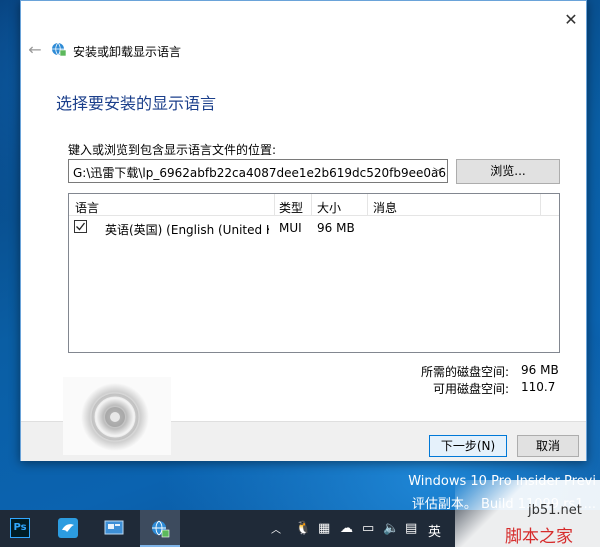 This screenshot has height=547, width=600. What do you see at coordinates (548, 446) in the screenshot?
I see `cancel-button: 取消` at bounding box center [548, 446].